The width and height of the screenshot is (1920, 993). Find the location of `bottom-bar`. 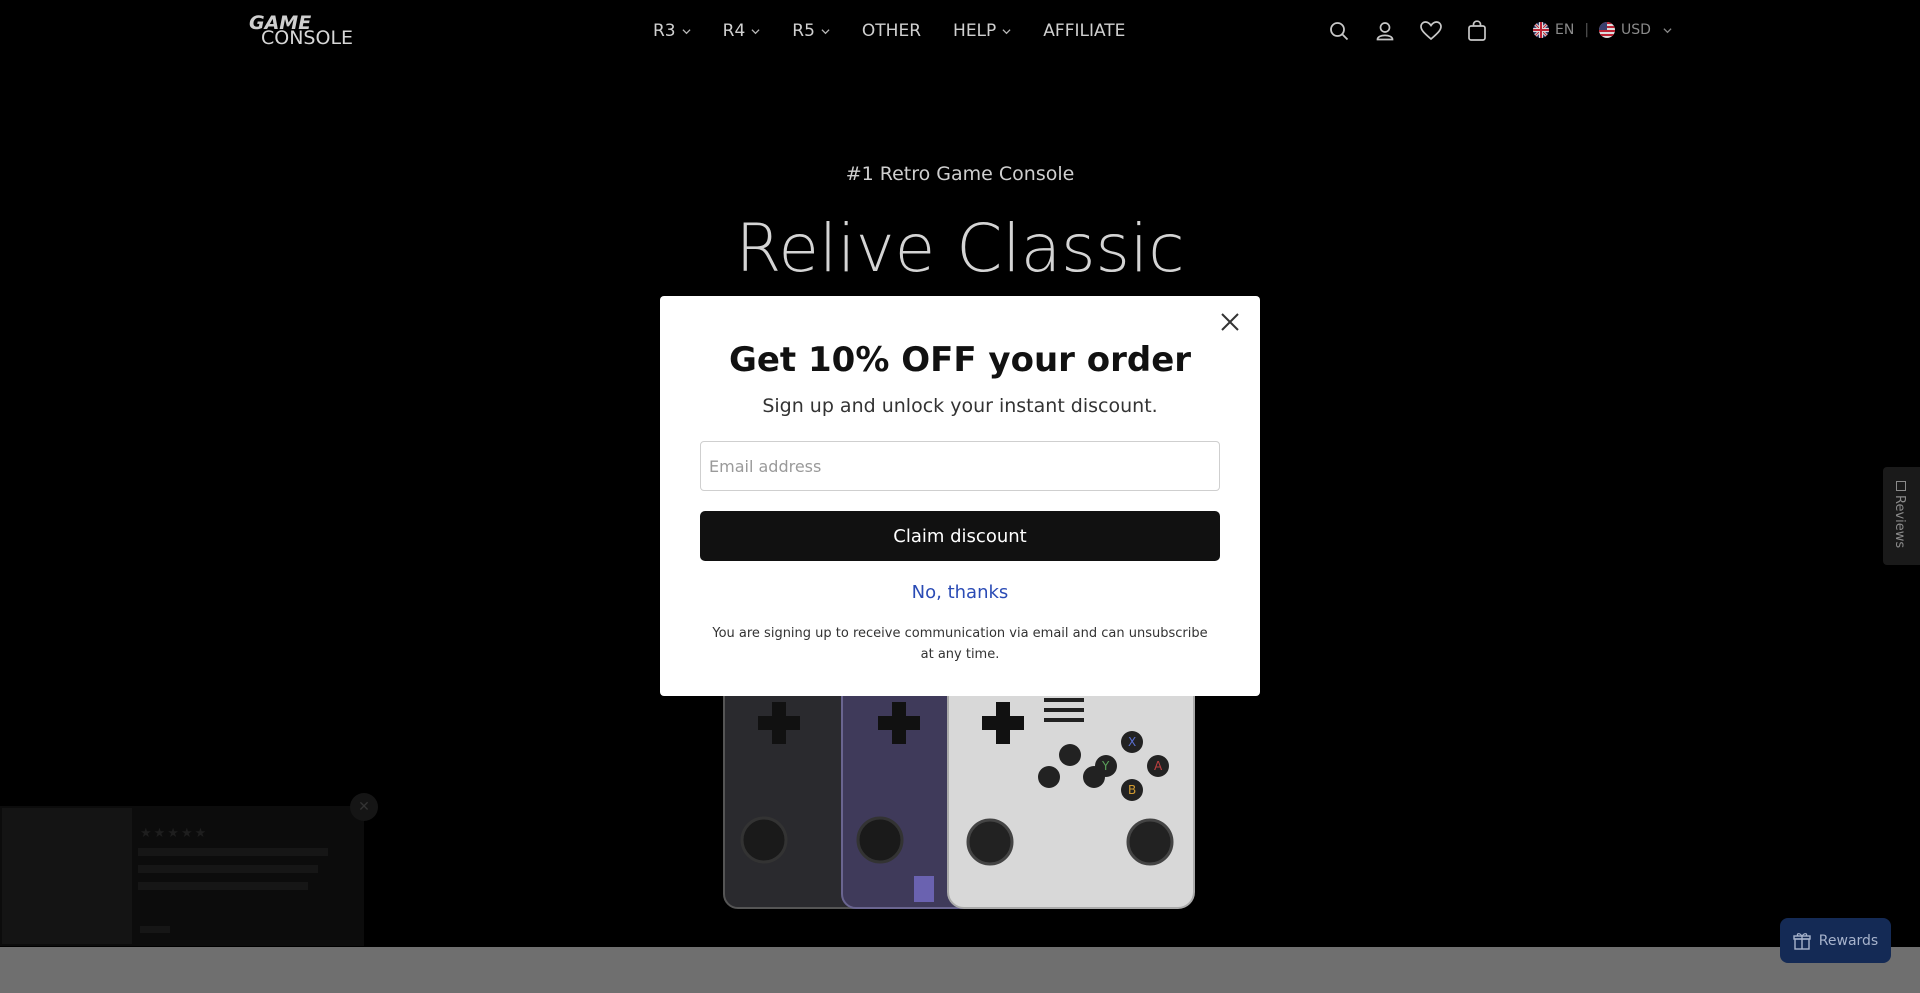

bottom-bar is located at coordinates (960, 970).